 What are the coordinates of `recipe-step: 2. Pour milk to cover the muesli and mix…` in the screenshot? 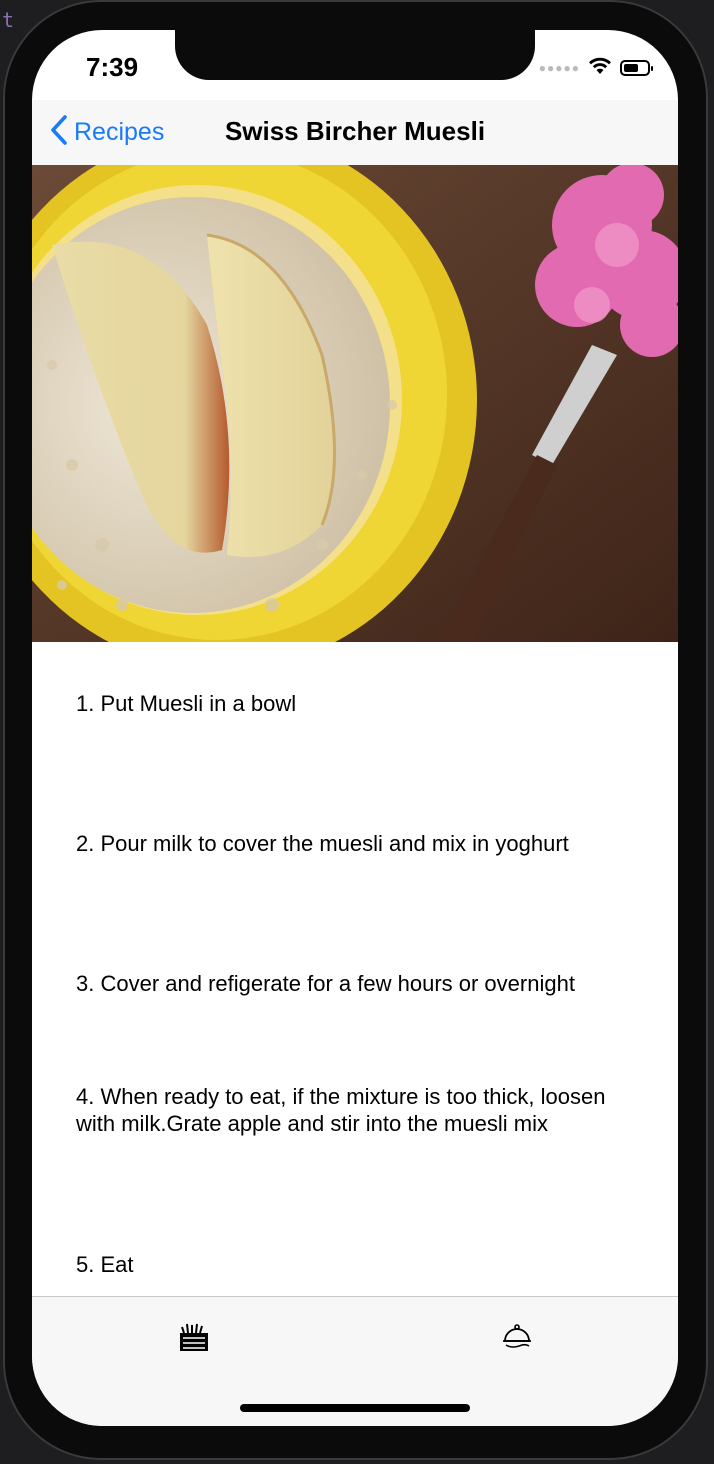 It's located at (322, 843).